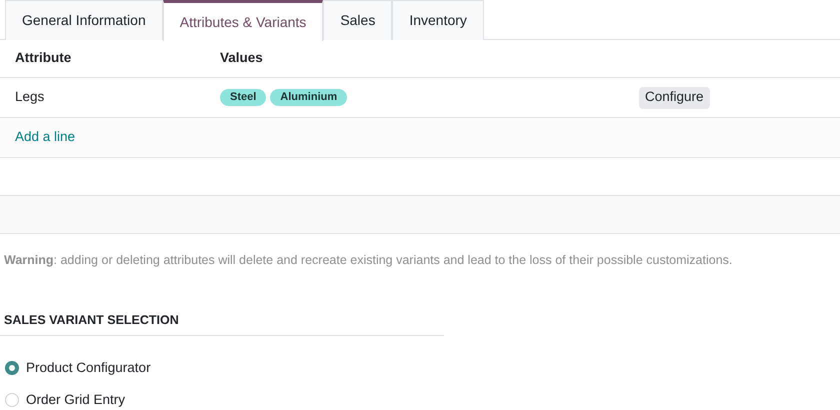 The height and width of the screenshot is (410, 840). Describe the element at coordinates (243, 97) in the screenshot. I see `value-tag: Steel` at that location.